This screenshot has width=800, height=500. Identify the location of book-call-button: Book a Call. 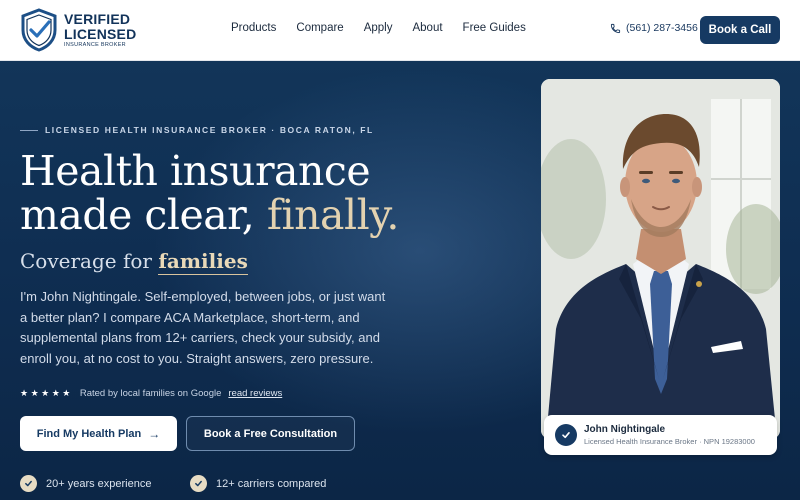
(740, 30).